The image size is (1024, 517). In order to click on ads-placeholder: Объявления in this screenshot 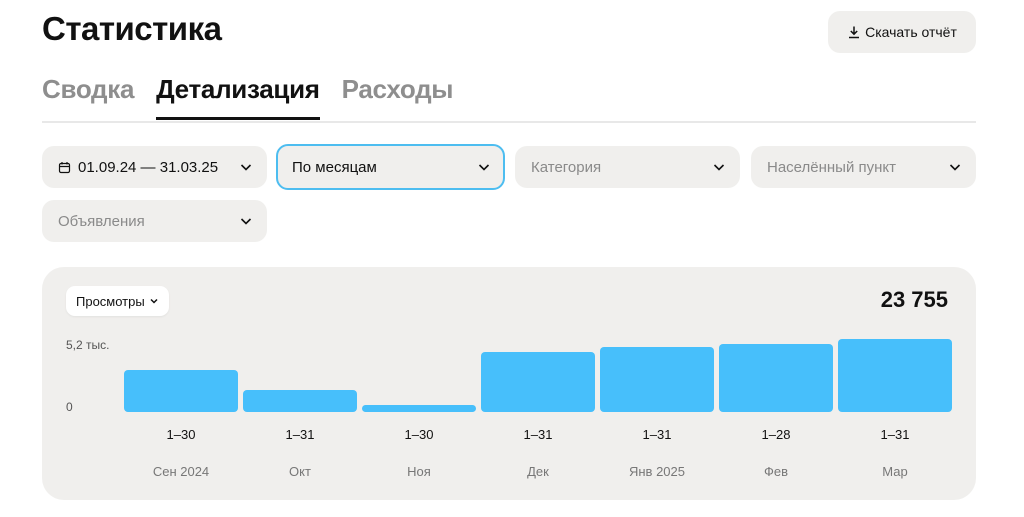, I will do `click(101, 221)`.